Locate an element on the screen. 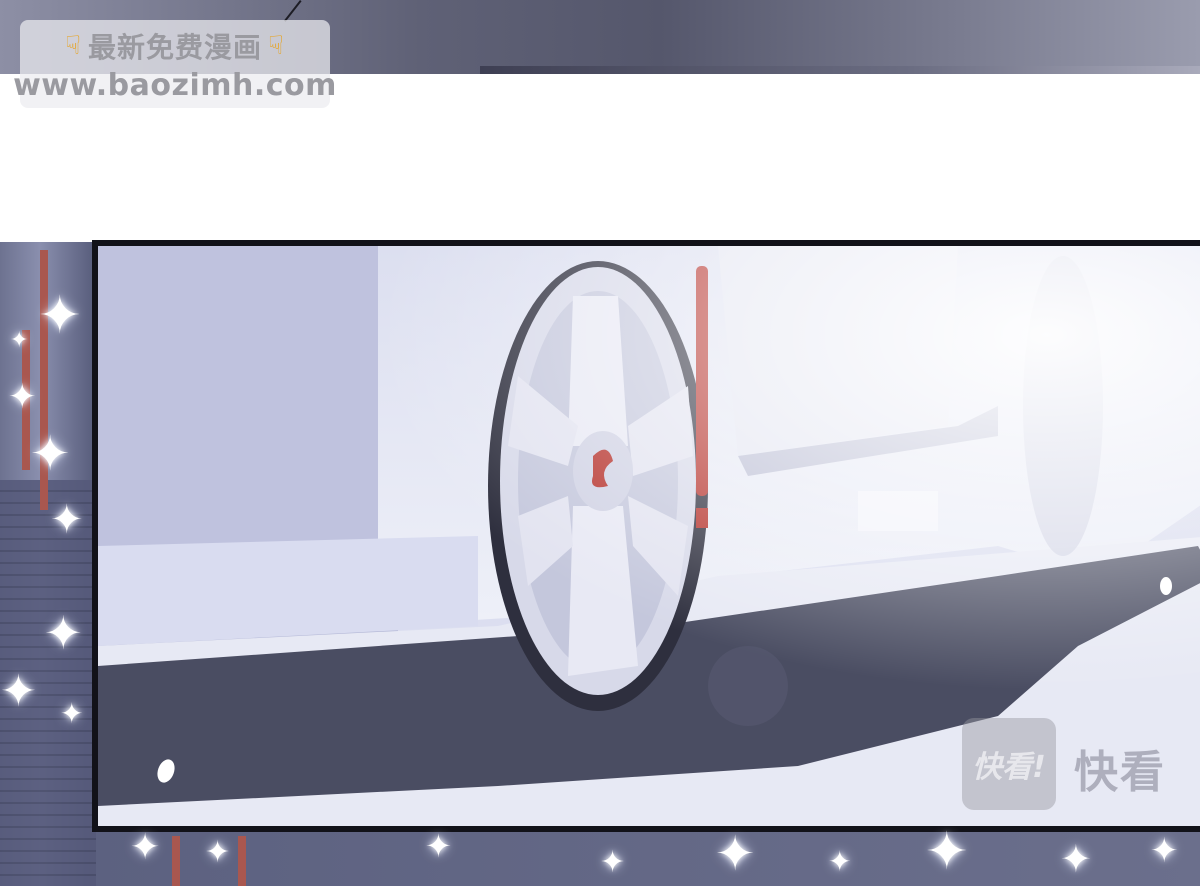  watermark-url: www.baozimh.com is located at coordinates (175, 85).